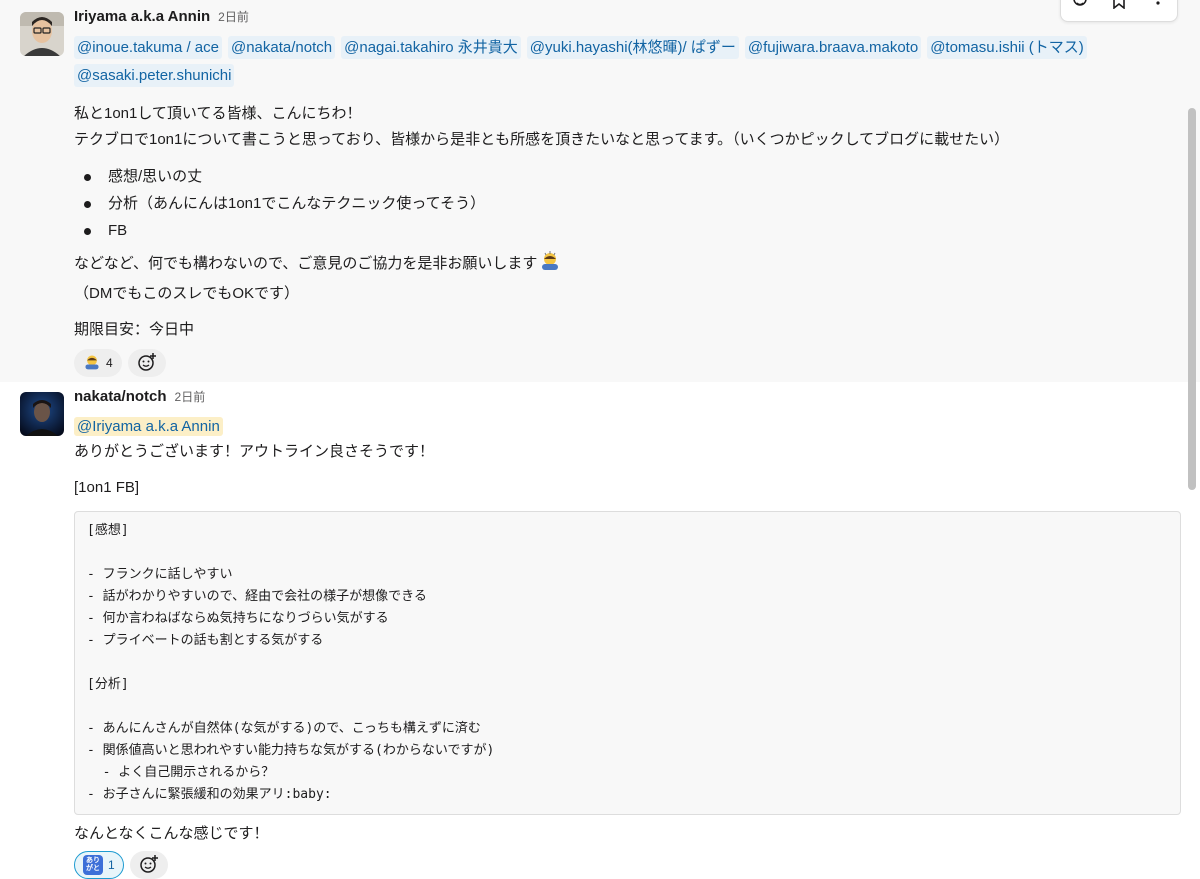 The image size is (1200, 879). What do you see at coordinates (148, 47) in the screenshot?
I see `mention-inoue: @inoue.takuma / ace` at bounding box center [148, 47].